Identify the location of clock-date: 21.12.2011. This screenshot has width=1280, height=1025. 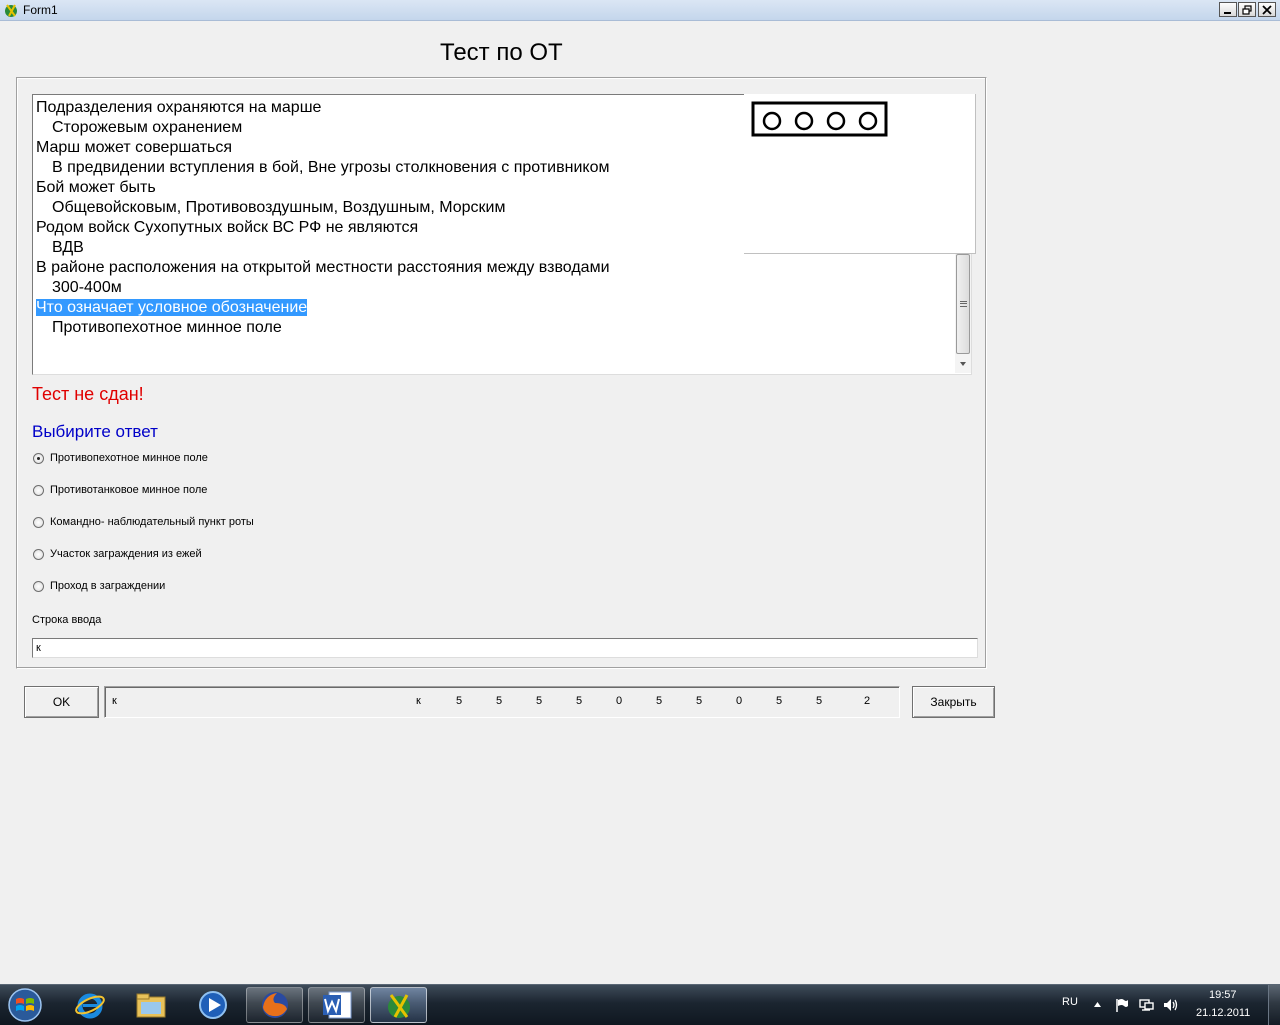
(1223, 1013).